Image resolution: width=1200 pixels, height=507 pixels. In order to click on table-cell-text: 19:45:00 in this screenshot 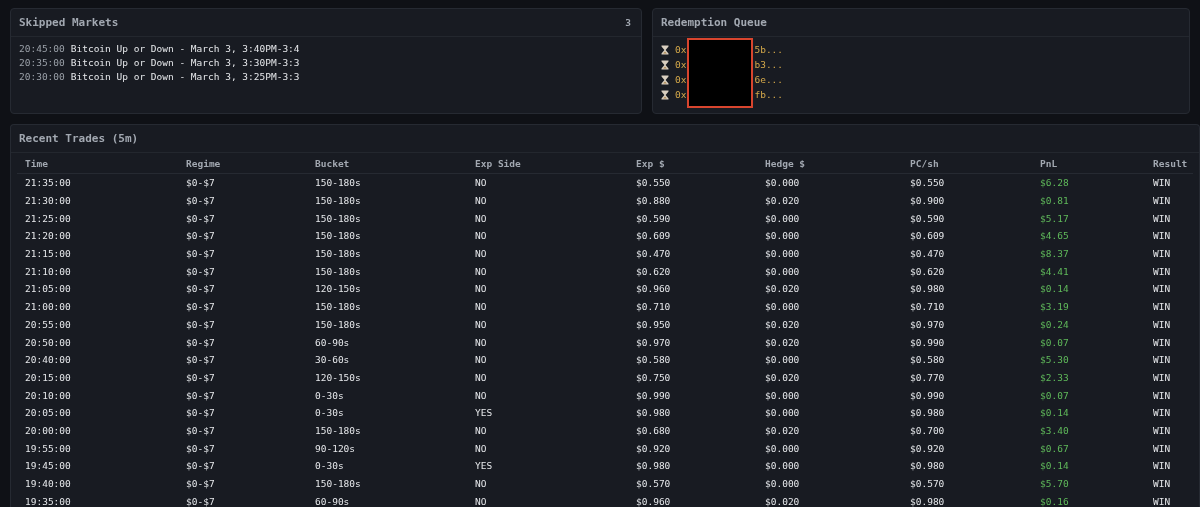, I will do `click(48, 466)`.